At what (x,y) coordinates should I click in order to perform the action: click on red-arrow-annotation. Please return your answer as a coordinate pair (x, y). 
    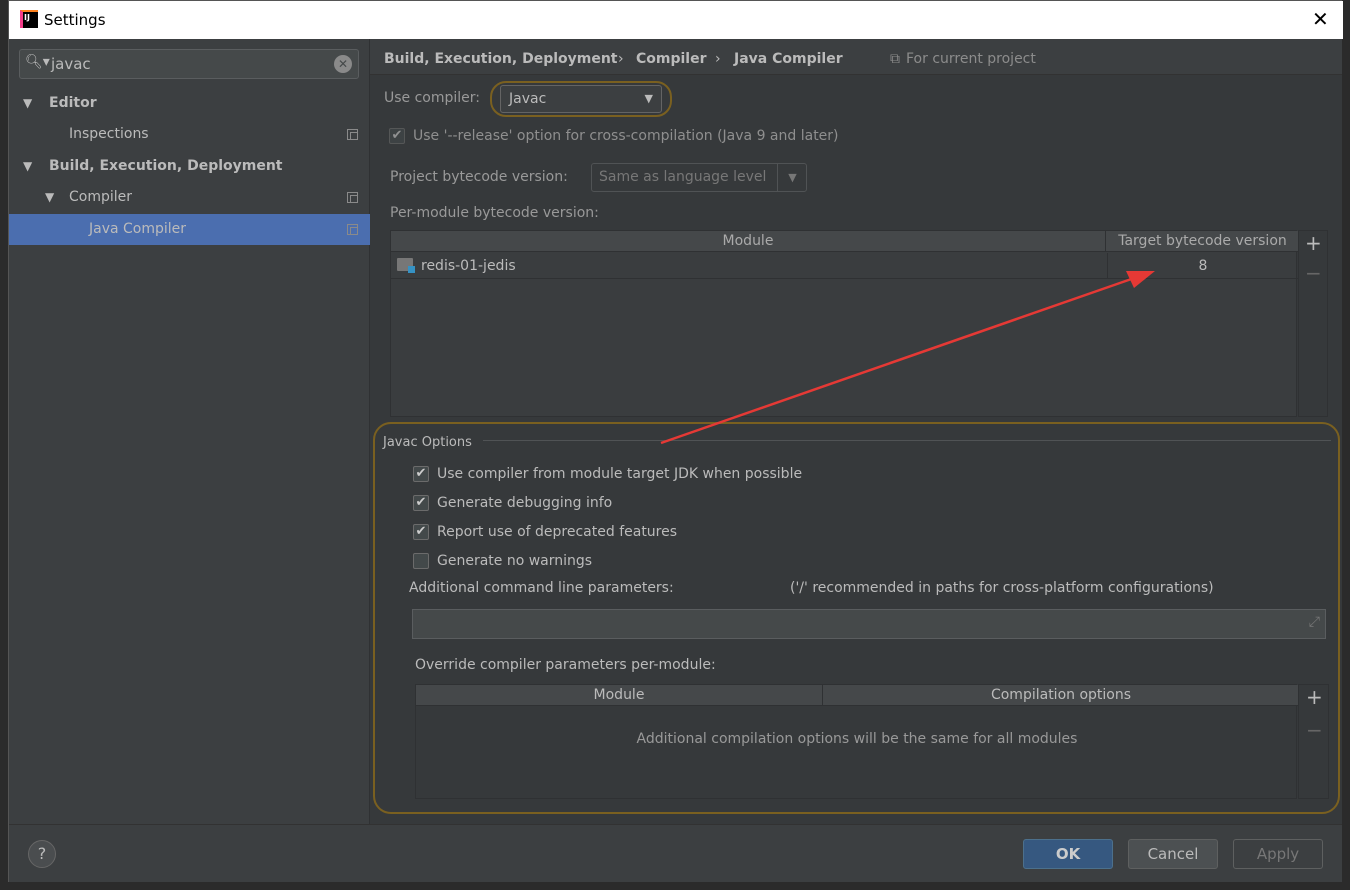
    Looking at the image, I should click on (907, 358).